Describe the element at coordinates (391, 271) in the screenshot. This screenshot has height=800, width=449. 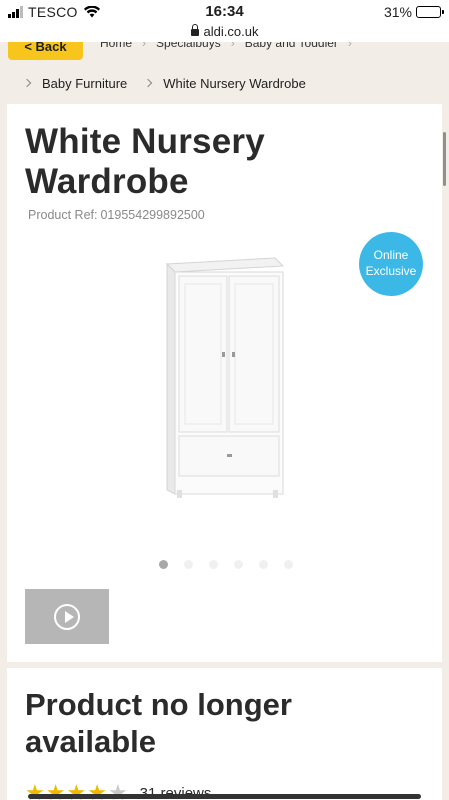
I see `badge-line-2: Exclusive` at that location.